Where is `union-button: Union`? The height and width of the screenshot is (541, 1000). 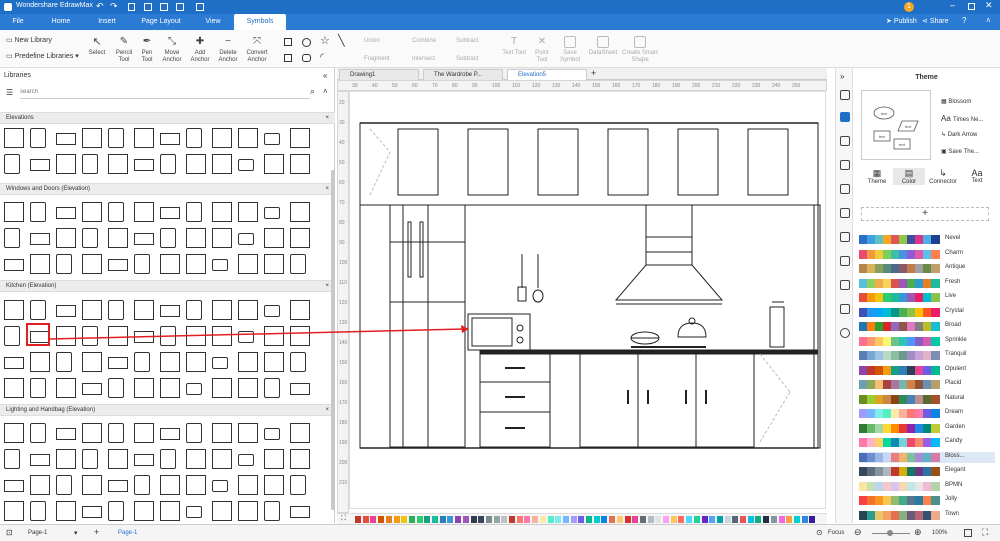 union-button: Union is located at coordinates (372, 41).